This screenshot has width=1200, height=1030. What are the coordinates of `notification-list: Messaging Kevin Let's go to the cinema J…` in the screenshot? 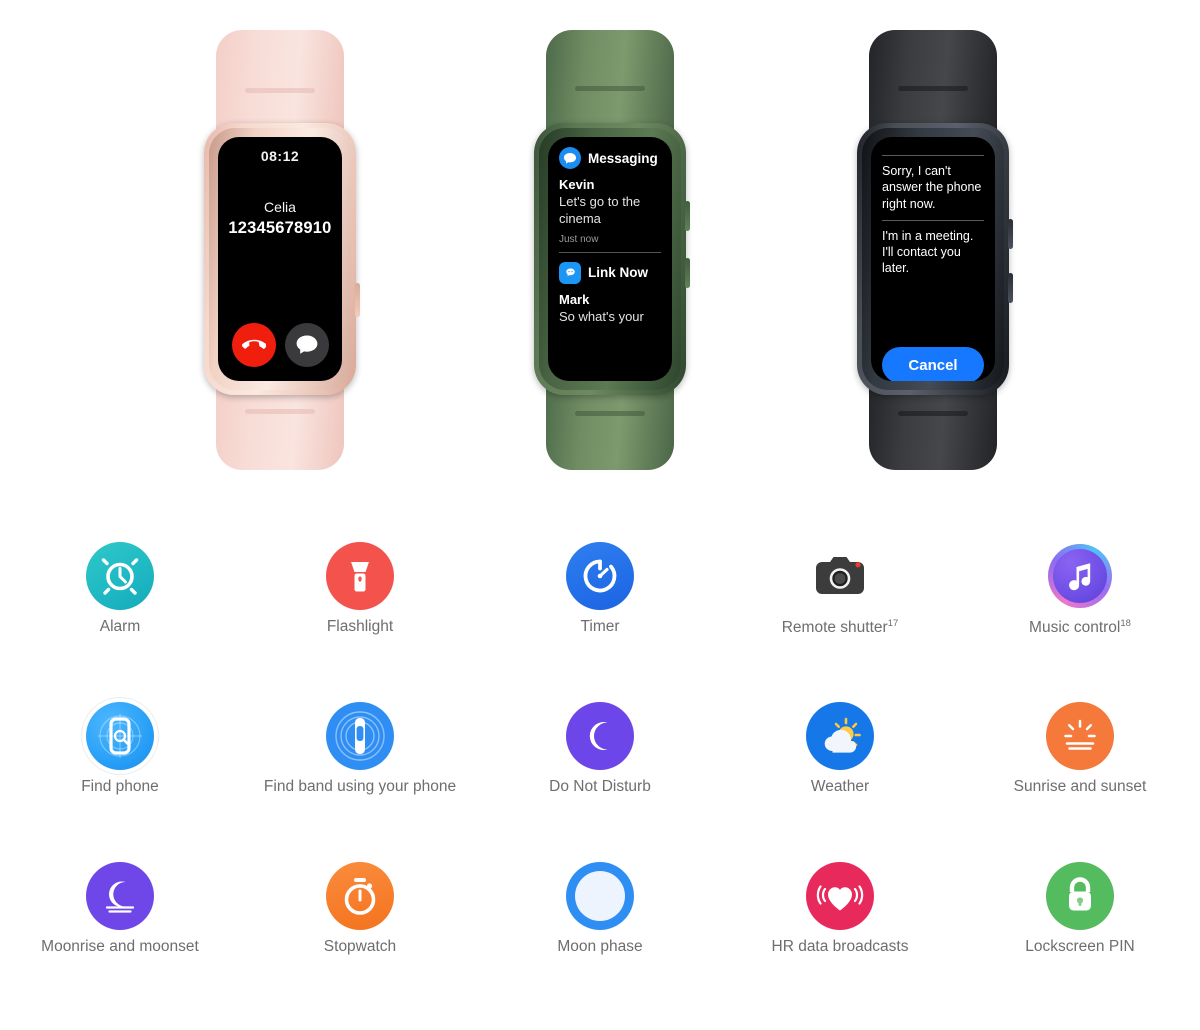 It's located at (610, 231).